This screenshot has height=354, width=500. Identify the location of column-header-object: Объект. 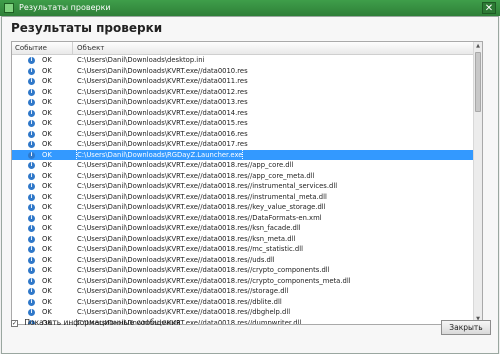
(274, 48).